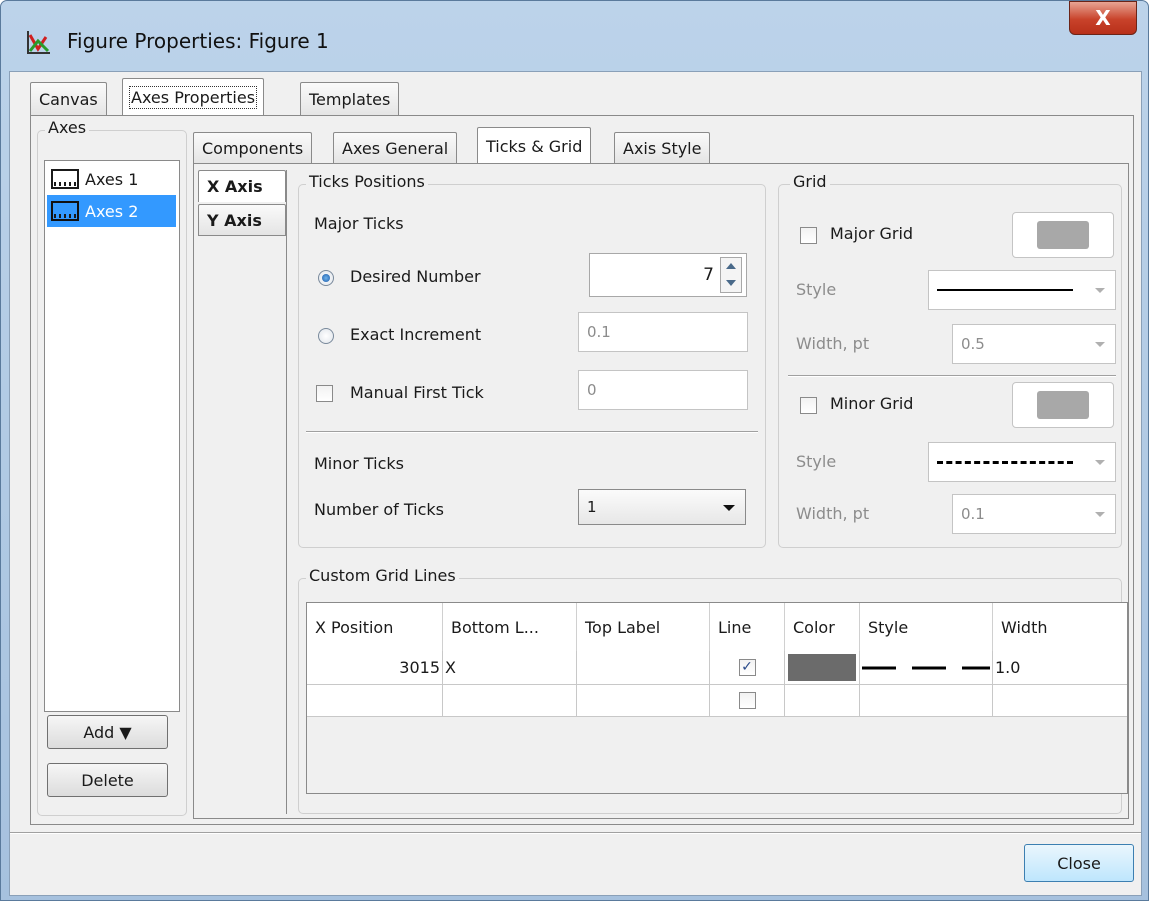 Image resolution: width=1149 pixels, height=901 pixels. What do you see at coordinates (872, 233) in the screenshot?
I see `major-grid-label: Major Grid` at bounding box center [872, 233].